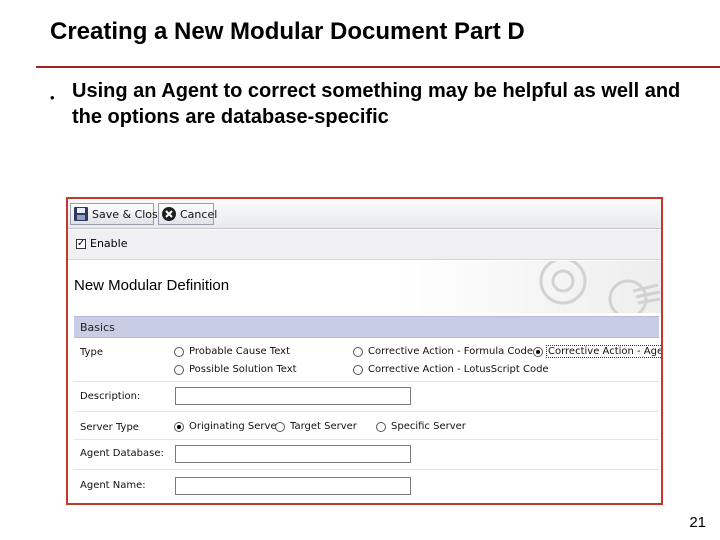 This screenshot has height=540, width=720. What do you see at coordinates (179, 352) in the screenshot?
I see `type-radio-probable-cause` at bounding box center [179, 352].